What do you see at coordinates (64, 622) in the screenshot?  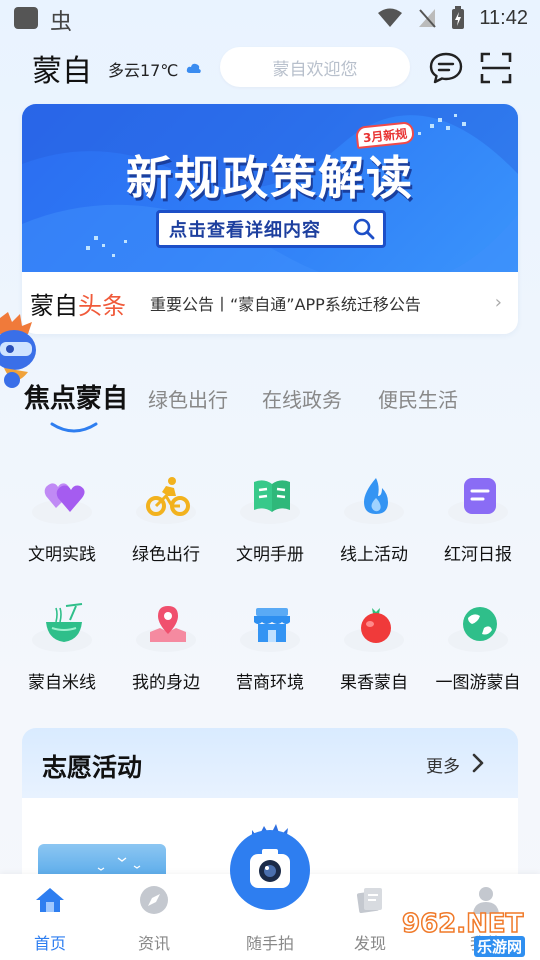 I see `noodle-bowl-icon` at bounding box center [64, 622].